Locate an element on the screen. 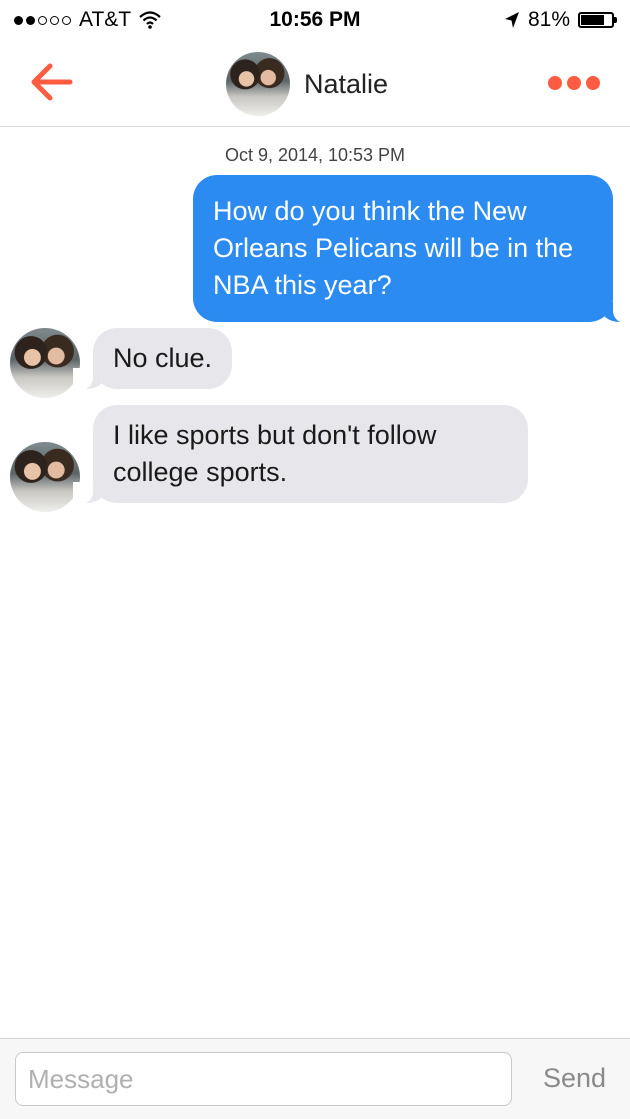 The height and width of the screenshot is (1119, 630). send-button: Send is located at coordinates (574, 1078).